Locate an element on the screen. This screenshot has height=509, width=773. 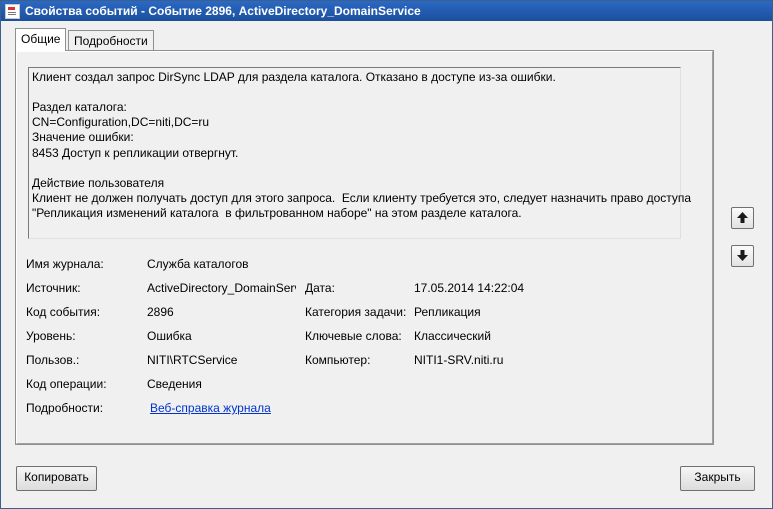
tab-details: Подробности is located at coordinates (111, 40).